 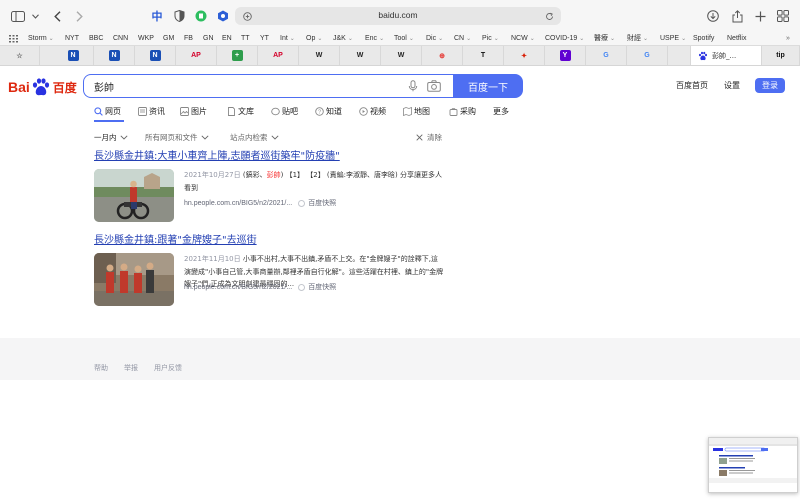 I want to click on favorite-item: Dic ⌄, so click(x=434, y=39).